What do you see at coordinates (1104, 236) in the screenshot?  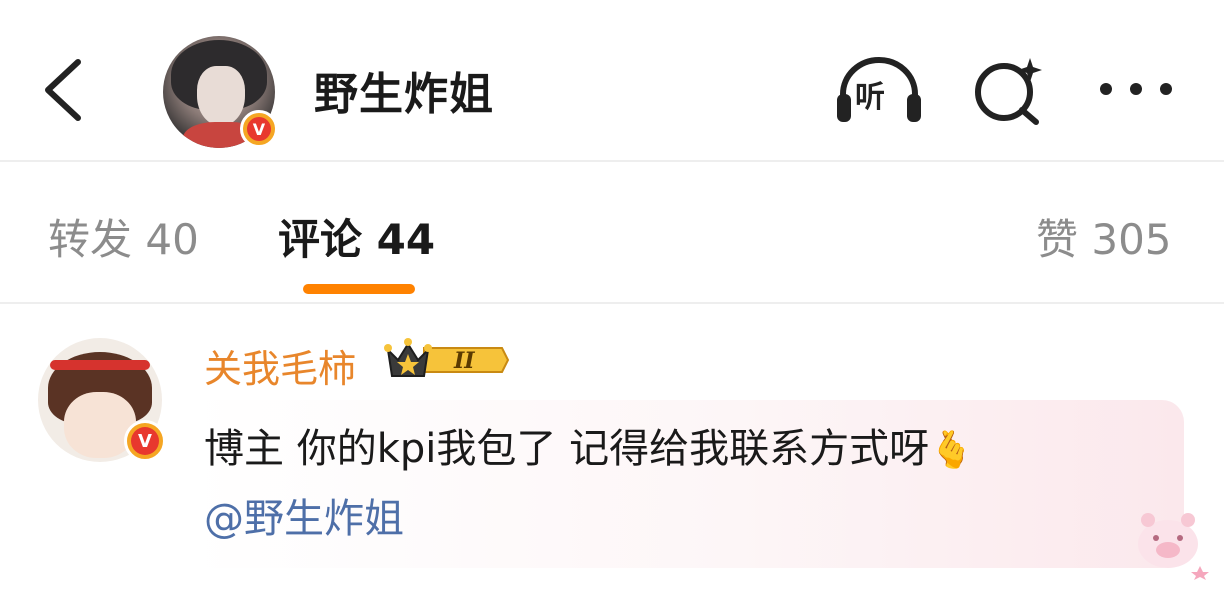 I see `tab-likes: 赞 305` at bounding box center [1104, 236].